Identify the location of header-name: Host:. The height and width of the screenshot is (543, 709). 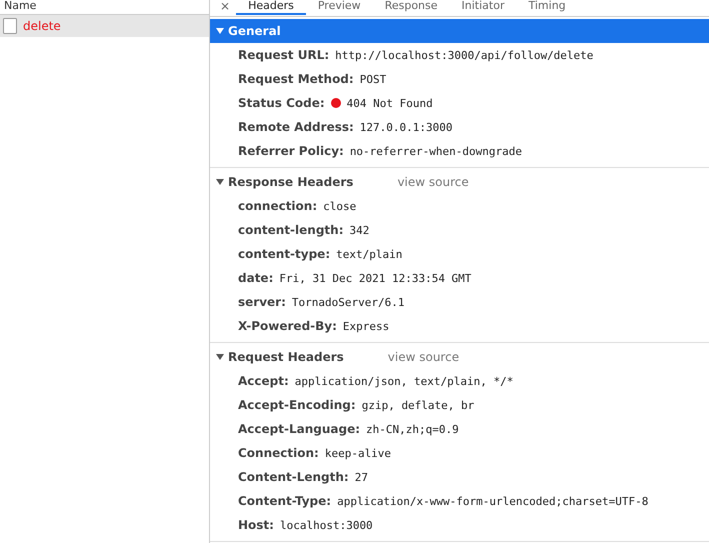
(256, 525).